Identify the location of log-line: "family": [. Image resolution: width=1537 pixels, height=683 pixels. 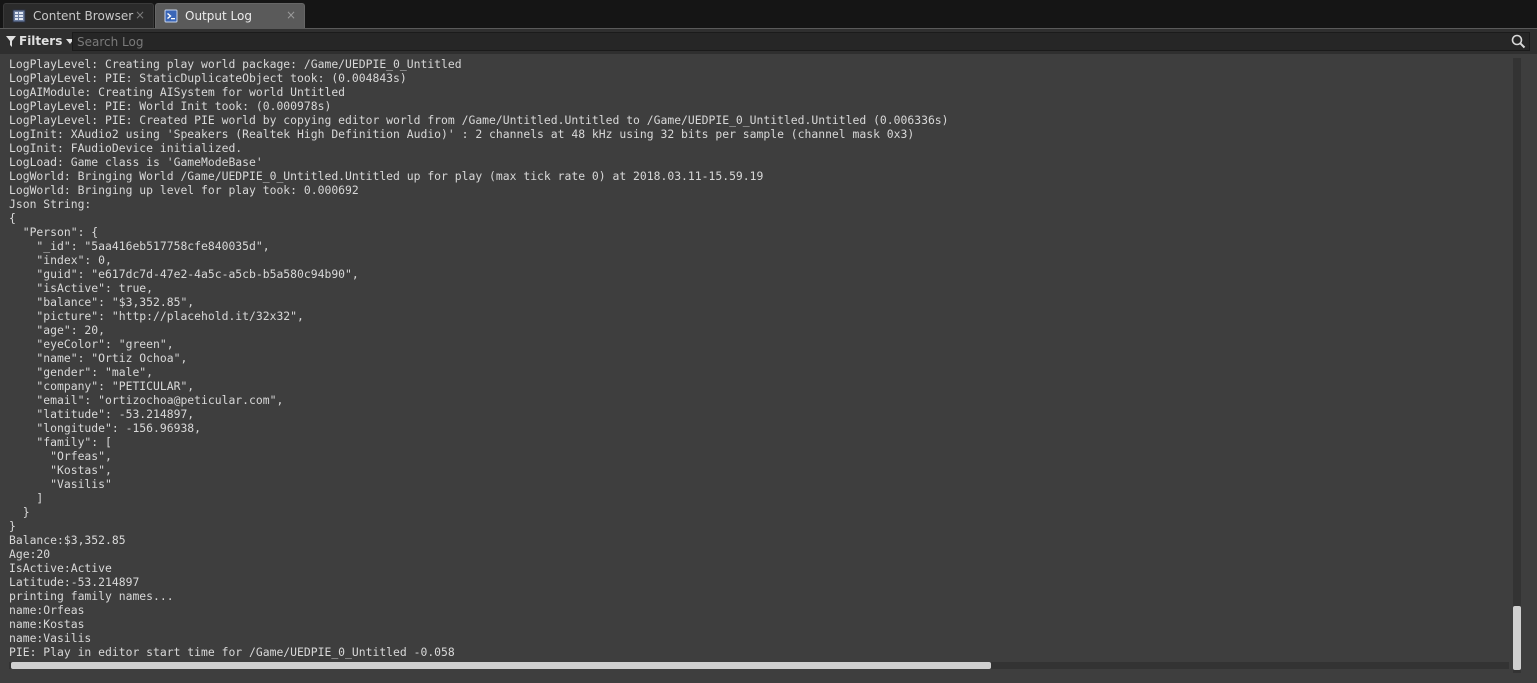
(60, 442).